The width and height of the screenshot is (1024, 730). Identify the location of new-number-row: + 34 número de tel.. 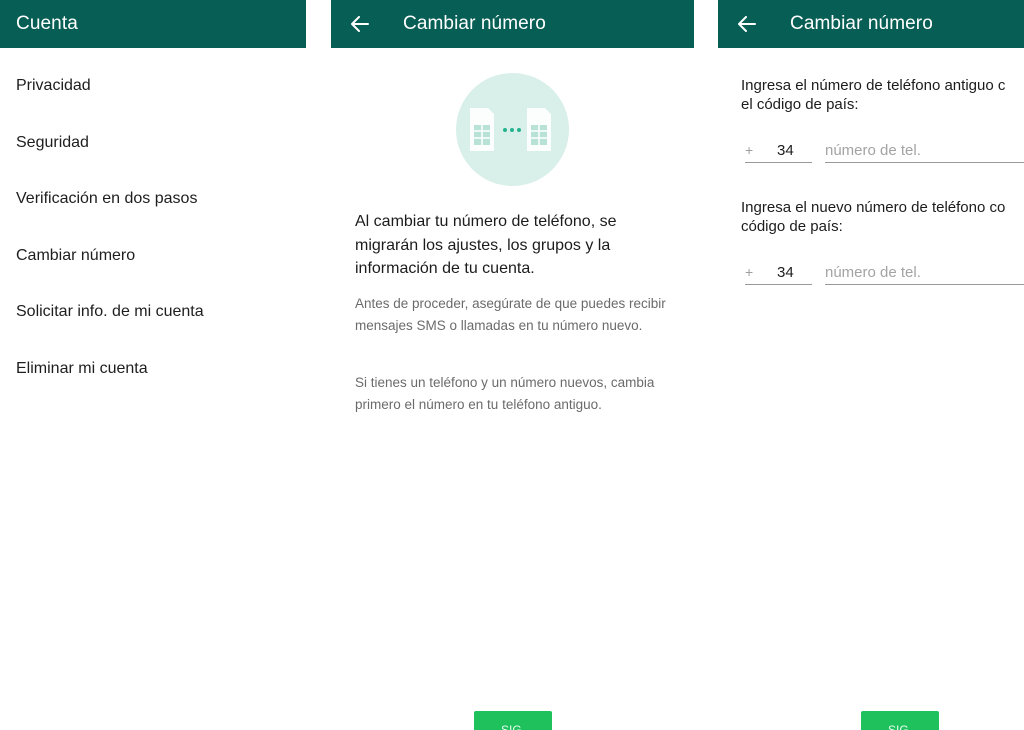
(884, 273).